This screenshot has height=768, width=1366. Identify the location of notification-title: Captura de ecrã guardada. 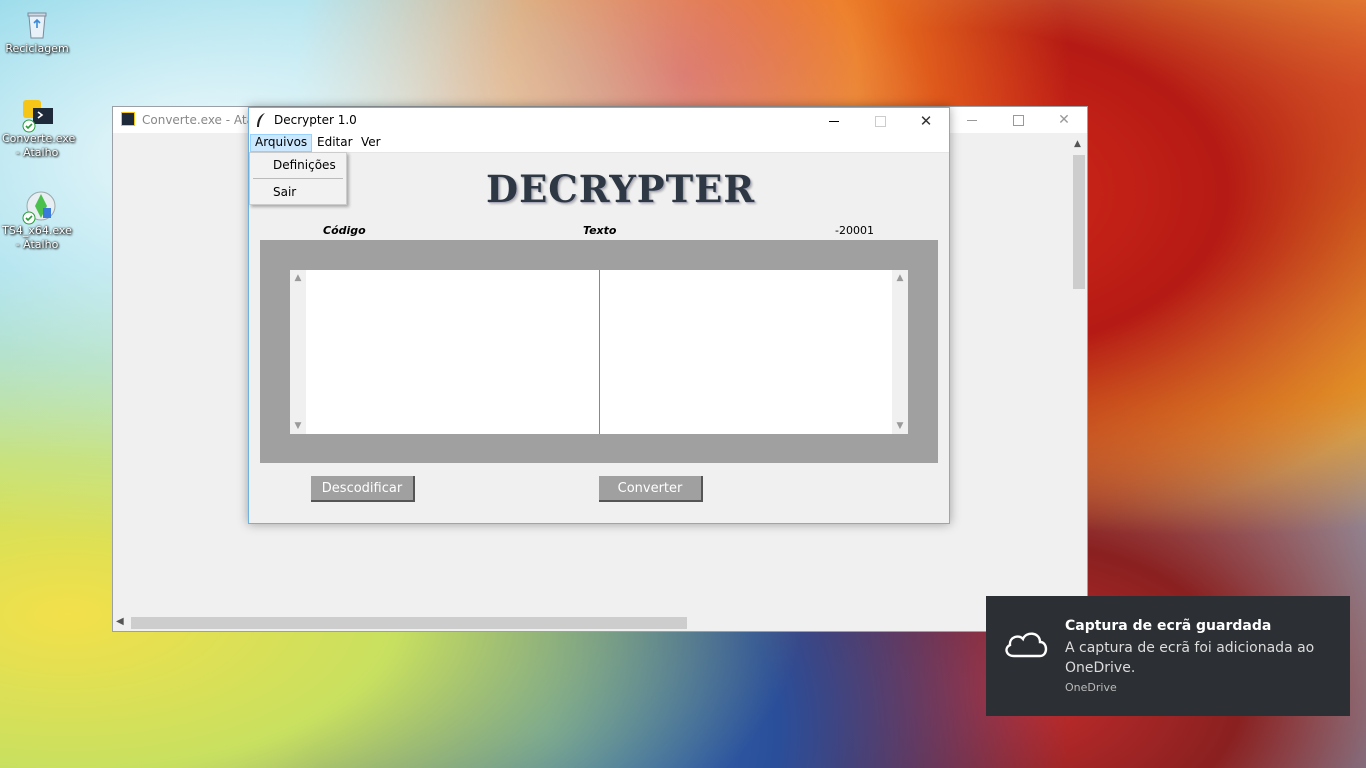
(1168, 626).